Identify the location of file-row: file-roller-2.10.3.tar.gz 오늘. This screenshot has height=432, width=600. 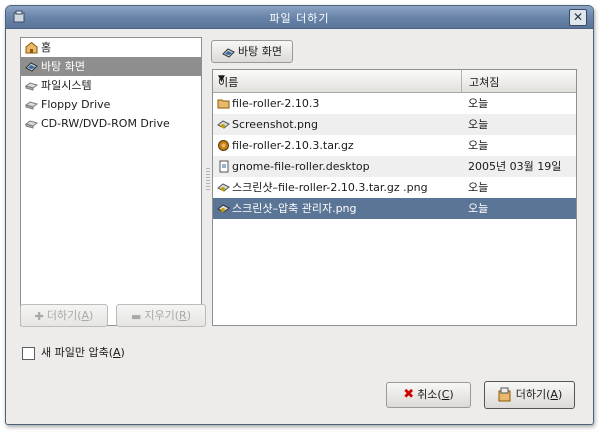
(394, 145).